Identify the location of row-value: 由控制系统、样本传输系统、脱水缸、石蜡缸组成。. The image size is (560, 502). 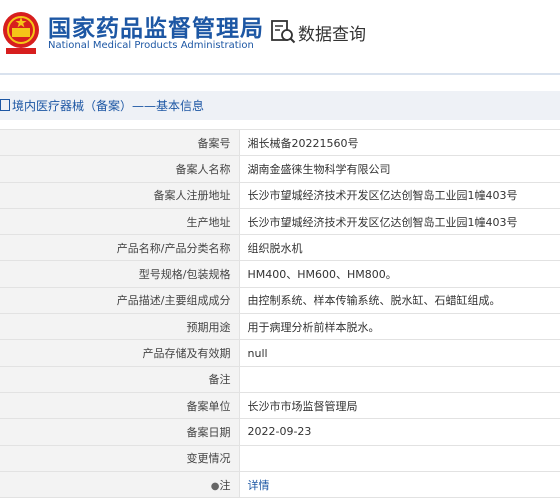
(399, 300).